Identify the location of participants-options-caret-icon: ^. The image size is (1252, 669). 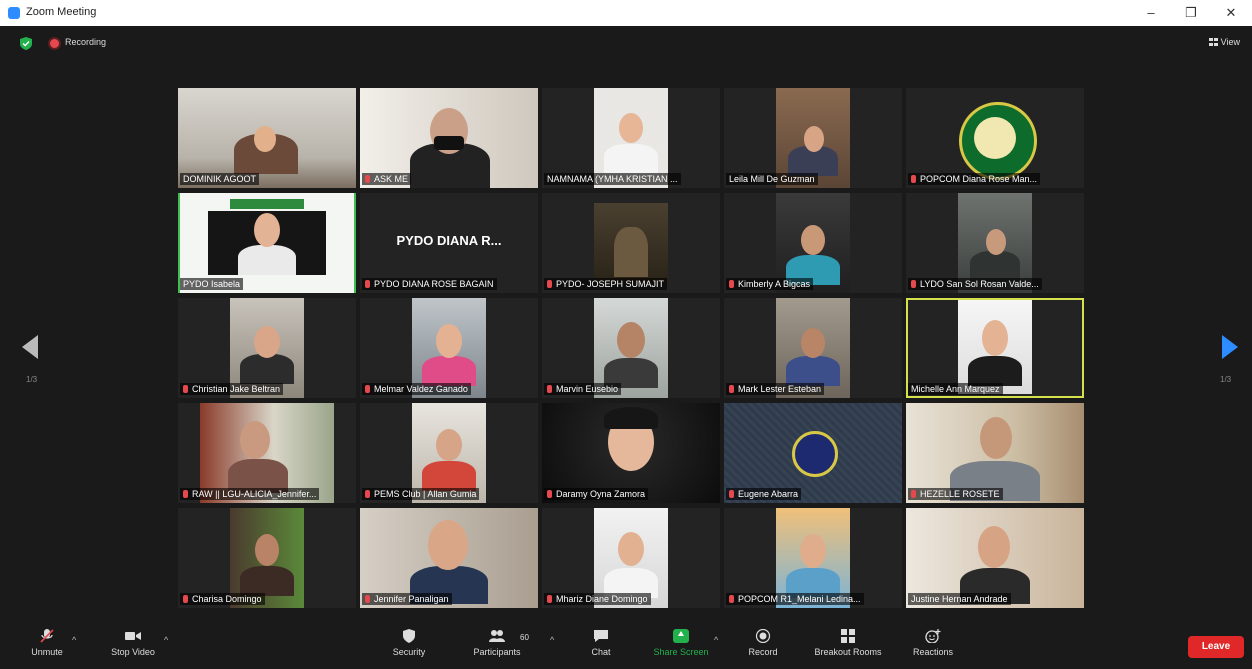
(552, 640).